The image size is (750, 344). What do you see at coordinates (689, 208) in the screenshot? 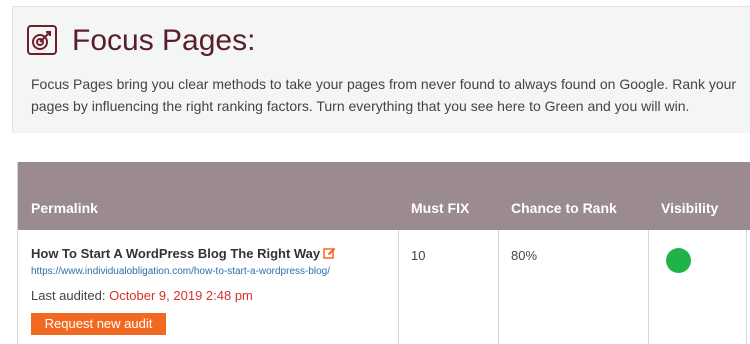
I see `column-header-visibility: Visibility` at bounding box center [689, 208].